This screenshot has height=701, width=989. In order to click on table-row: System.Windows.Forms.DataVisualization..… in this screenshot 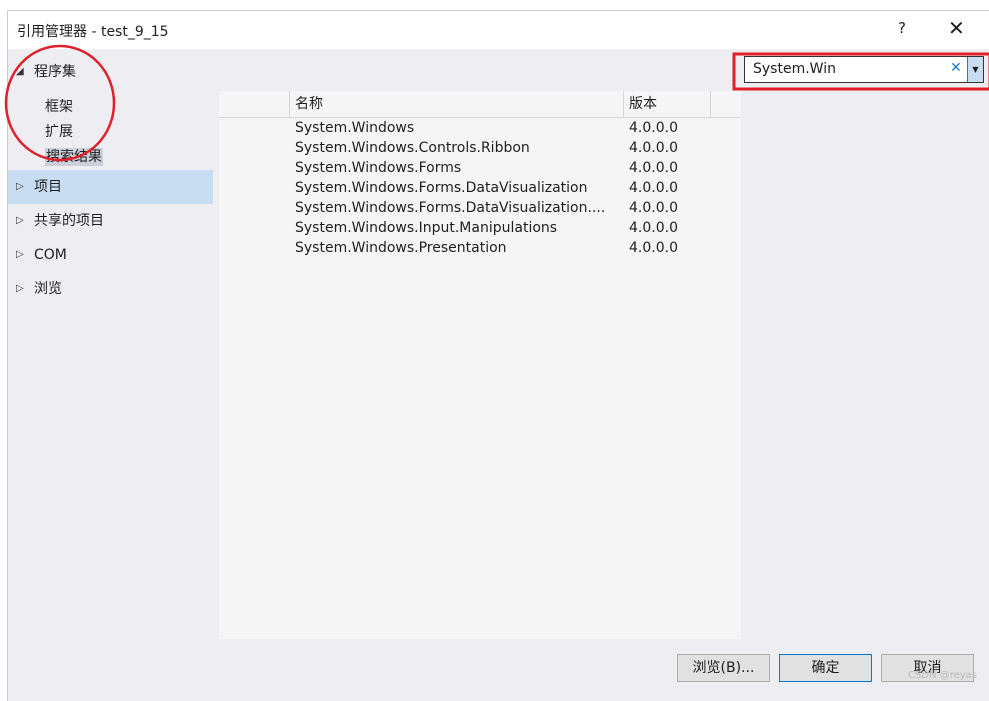, I will do `click(479, 208)`.